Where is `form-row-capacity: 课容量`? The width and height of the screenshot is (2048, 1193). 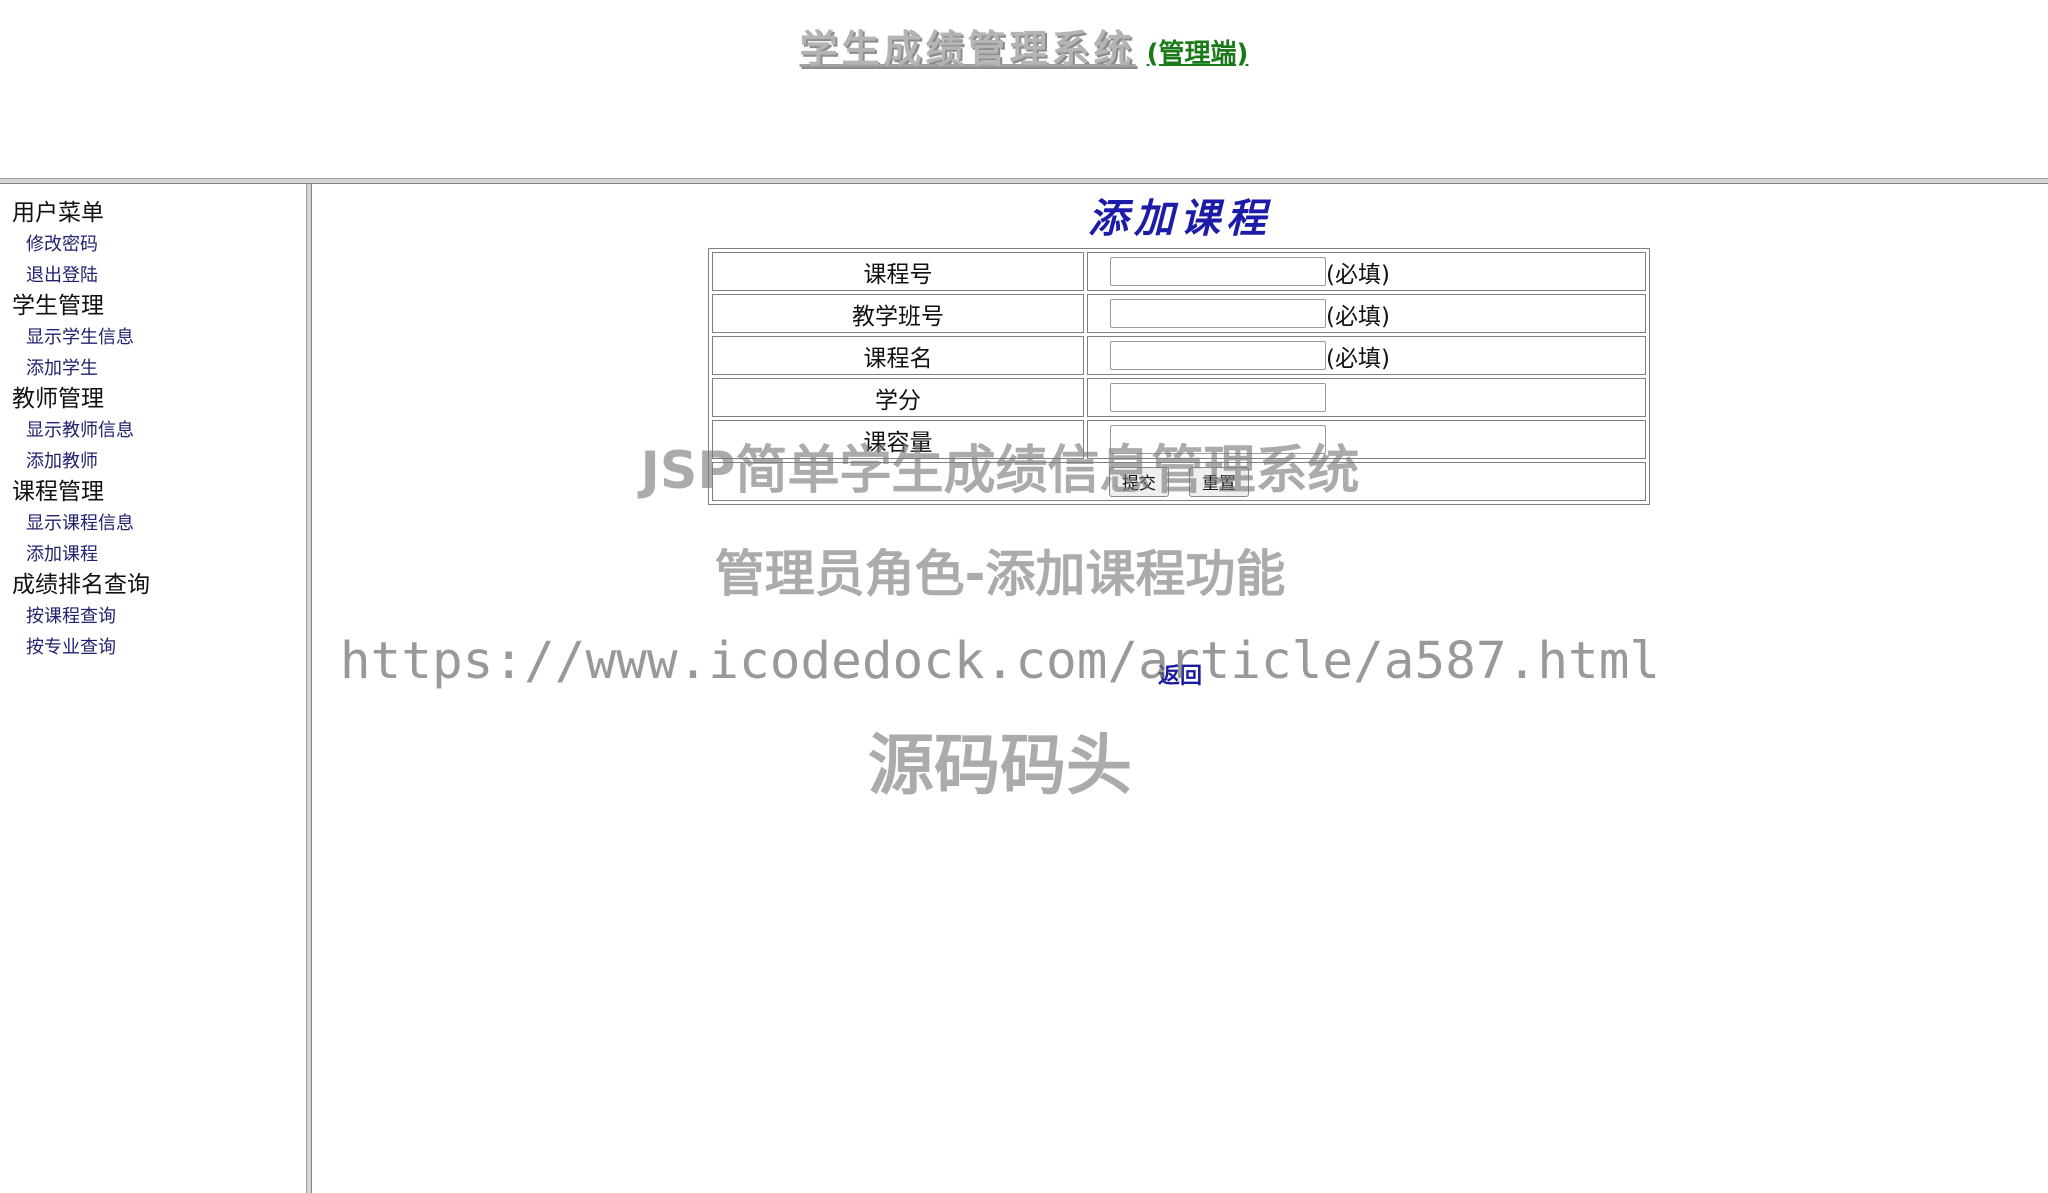
form-row-capacity: 课容量 is located at coordinates (1179, 439).